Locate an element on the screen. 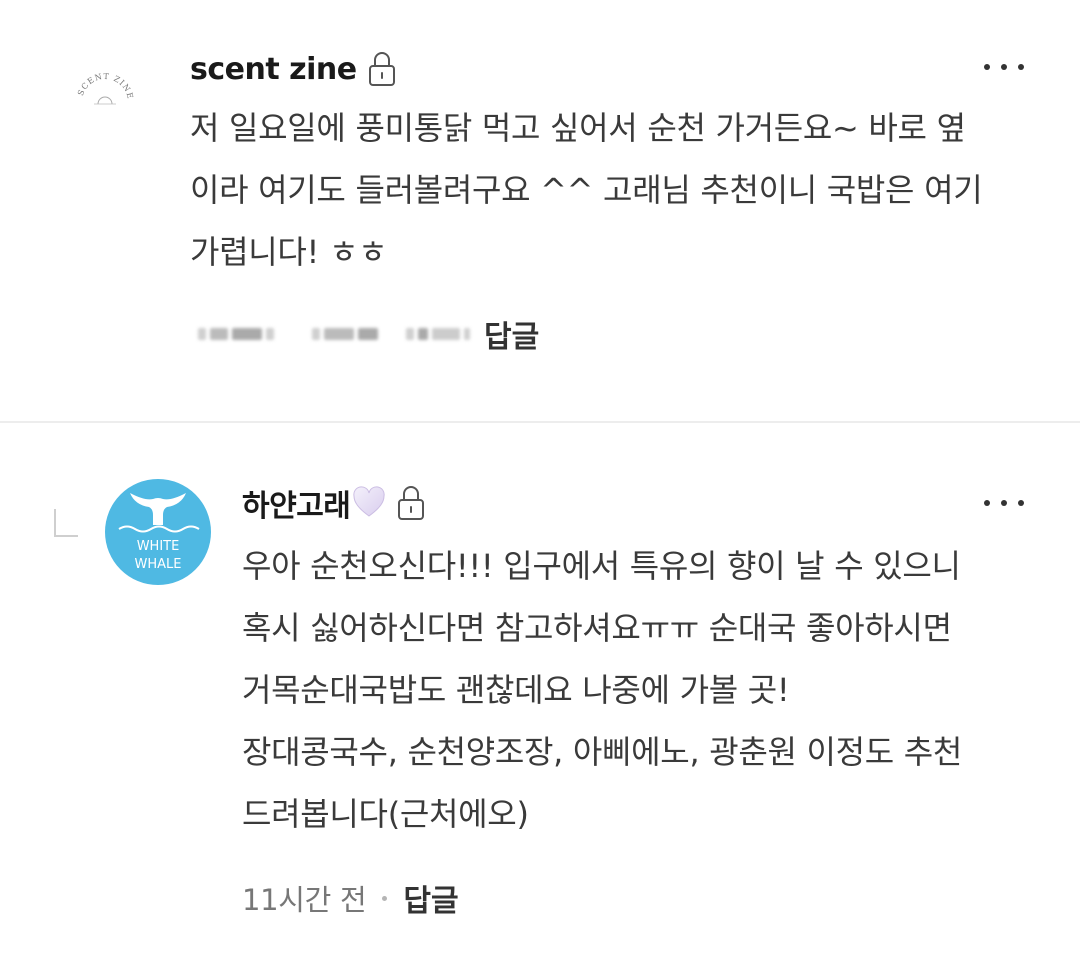  blurred-timestamp is located at coordinates (334, 334).